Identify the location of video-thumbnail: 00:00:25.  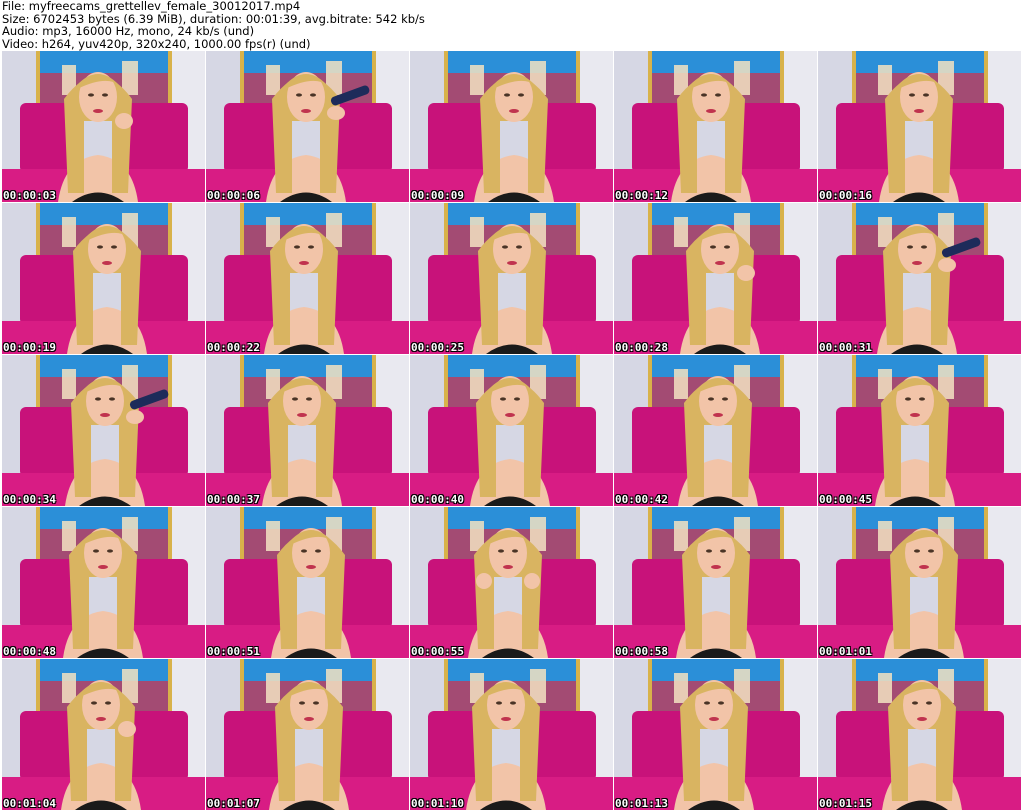
(511, 278).